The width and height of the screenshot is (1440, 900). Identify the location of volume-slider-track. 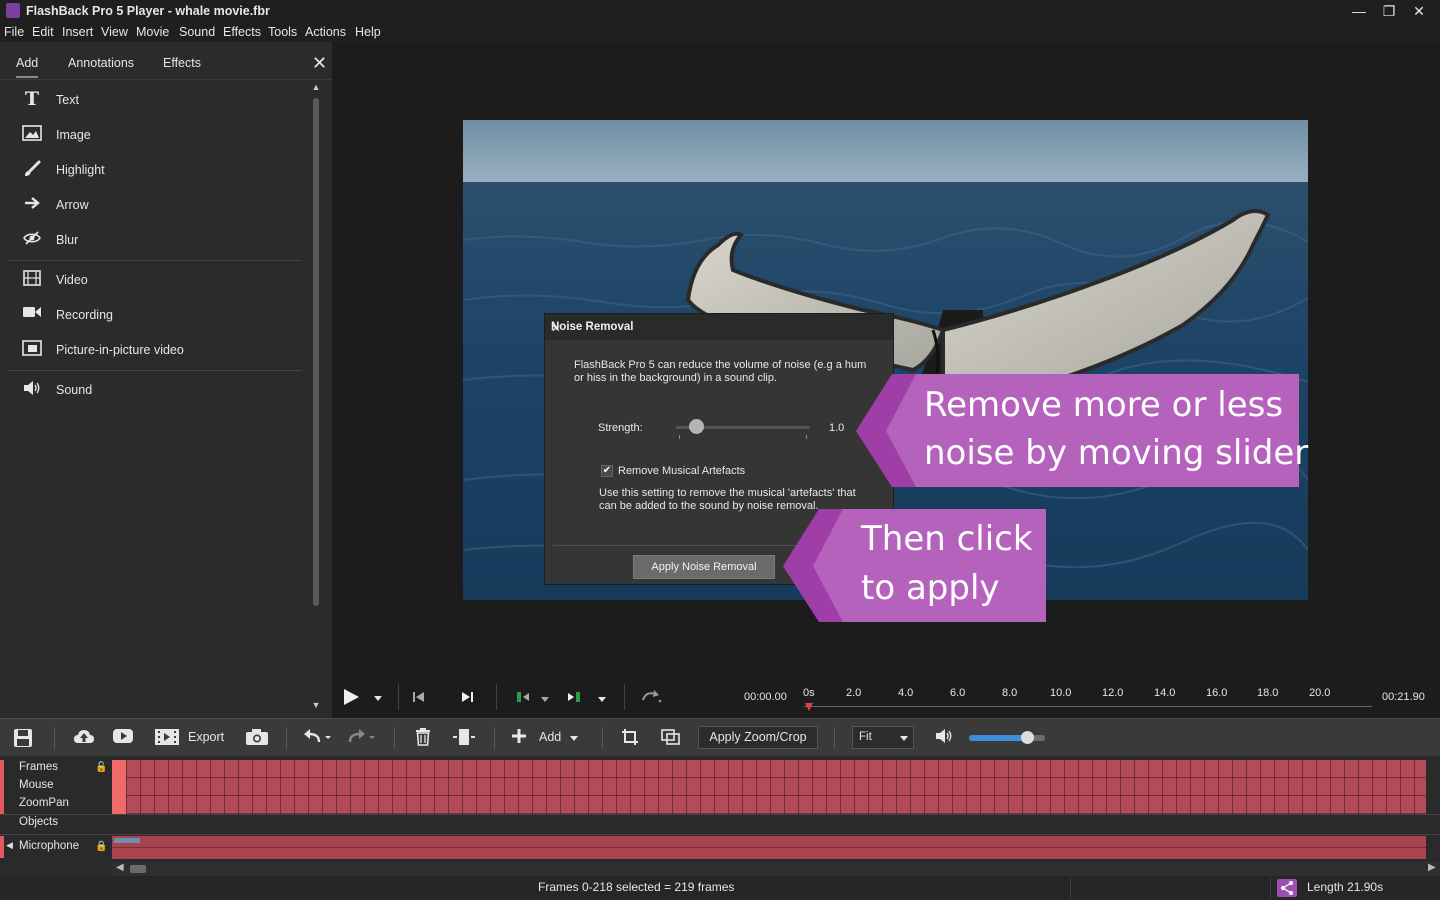
(1007, 737).